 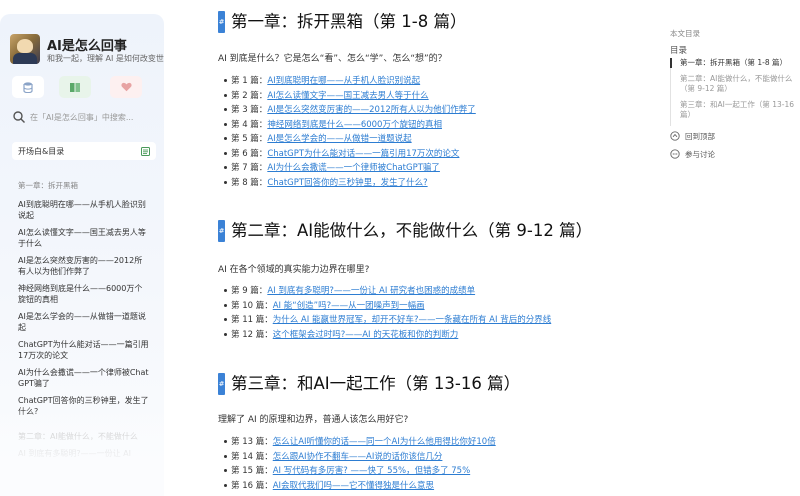 I want to click on nav-chapter-label: 第一章：拆开黑箱, so click(x=48, y=185).